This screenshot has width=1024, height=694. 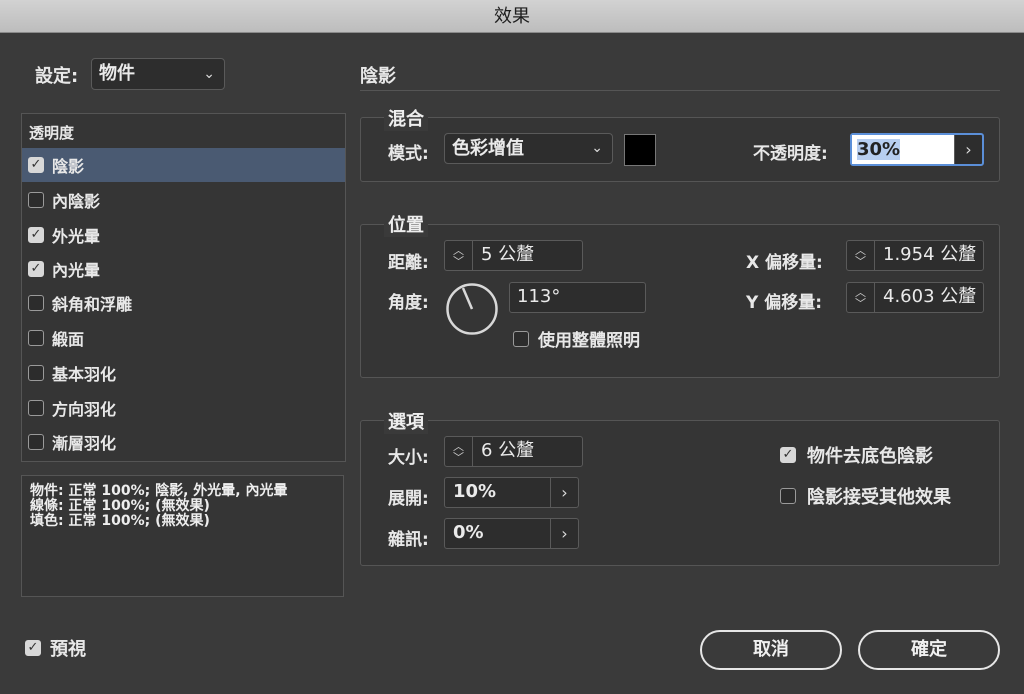 I want to click on sidebar-item-satin: 緞面, so click(x=183, y=338).